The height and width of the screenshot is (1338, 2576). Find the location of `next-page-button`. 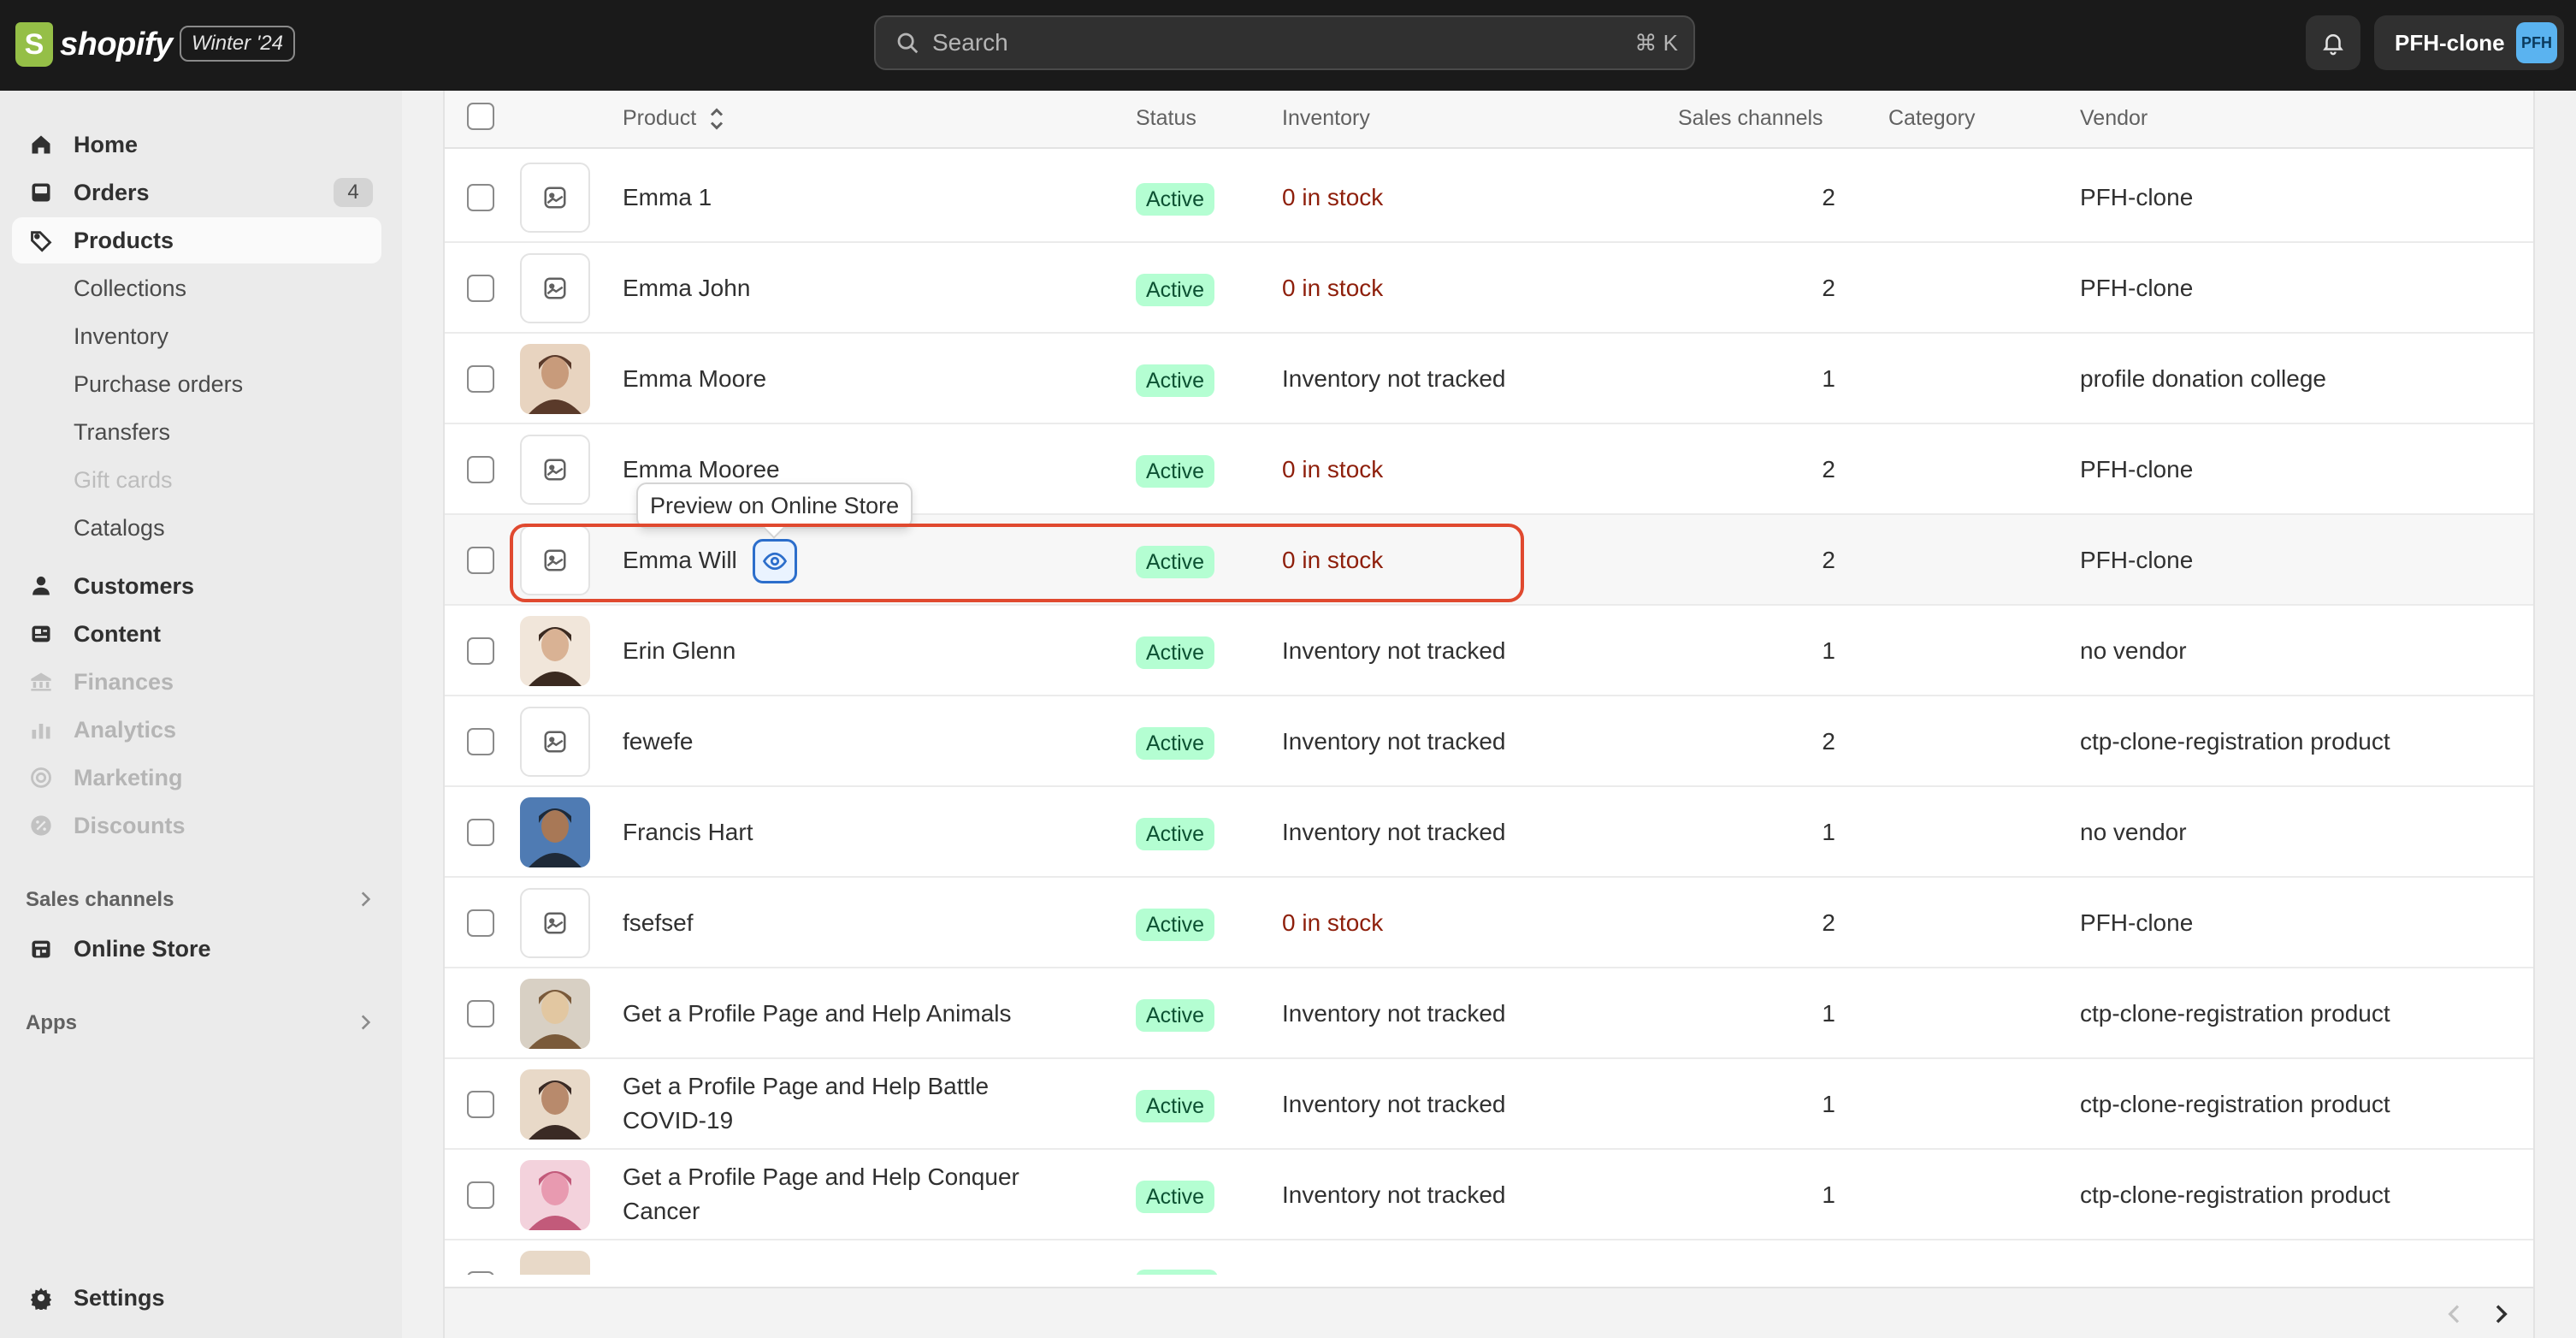

next-page-button is located at coordinates (2500, 1314).